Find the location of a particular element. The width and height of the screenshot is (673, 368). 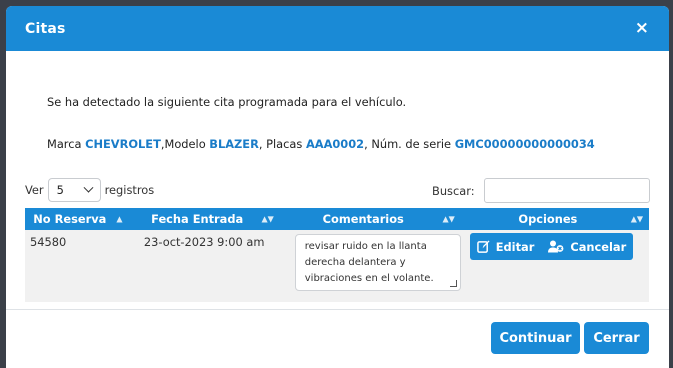

col-header-label: Opciones is located at coordinates (548, 219).